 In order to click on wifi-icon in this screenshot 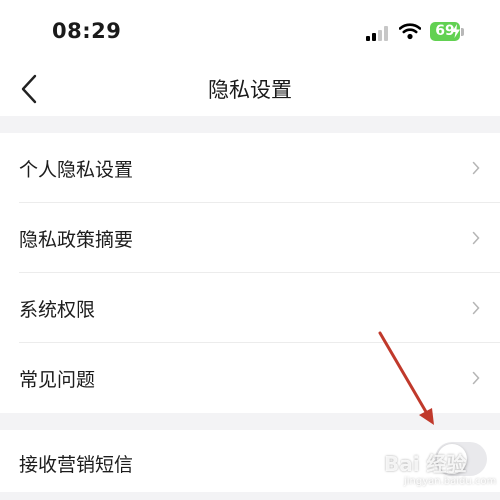, I will do `click(410, 31)`.